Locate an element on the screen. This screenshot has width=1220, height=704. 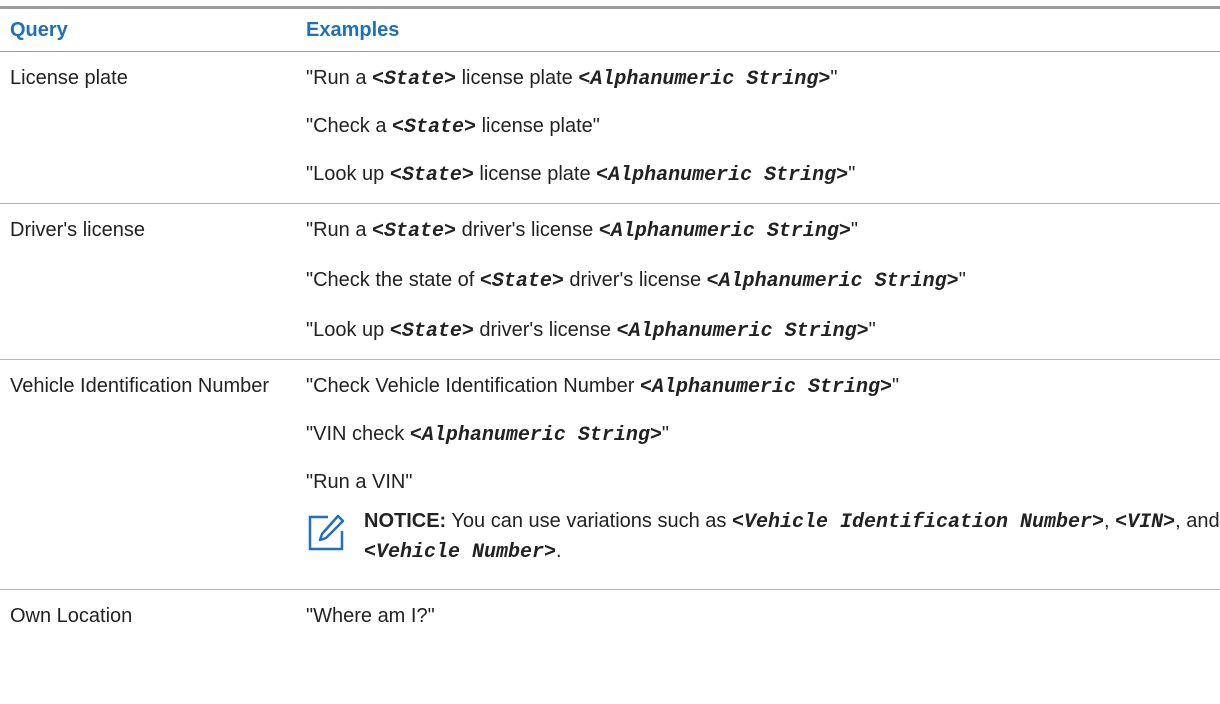
example-text: "Run a VIN" is located at coordinates (359, 482).